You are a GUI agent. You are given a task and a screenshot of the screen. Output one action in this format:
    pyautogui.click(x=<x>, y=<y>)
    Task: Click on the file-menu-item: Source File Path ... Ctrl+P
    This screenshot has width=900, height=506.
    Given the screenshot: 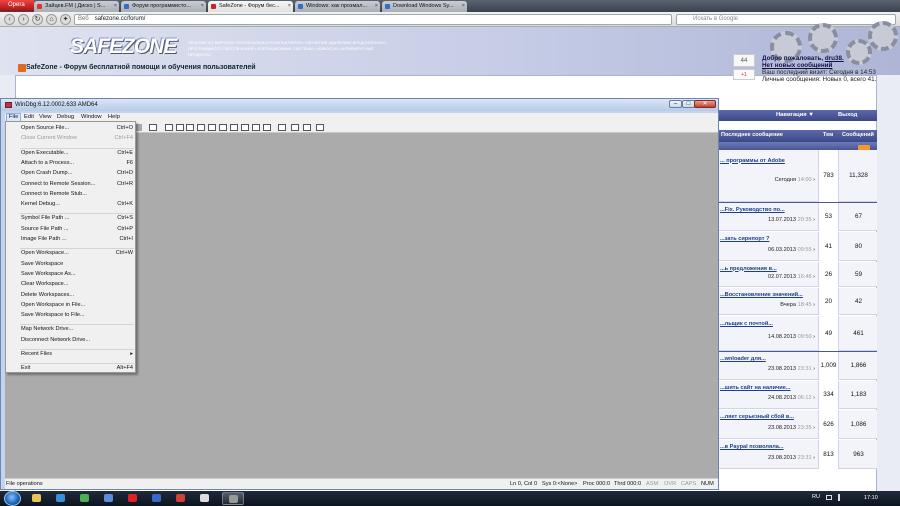 What is the action you would take?
    pyautogui.click(x=77, y=229)
    